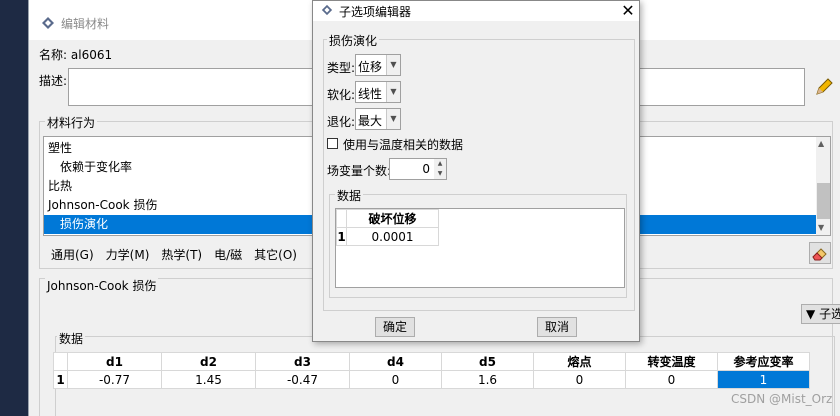  I want to click on field-vars-stepper: 0 ▲ ▼, so click(418, 169).